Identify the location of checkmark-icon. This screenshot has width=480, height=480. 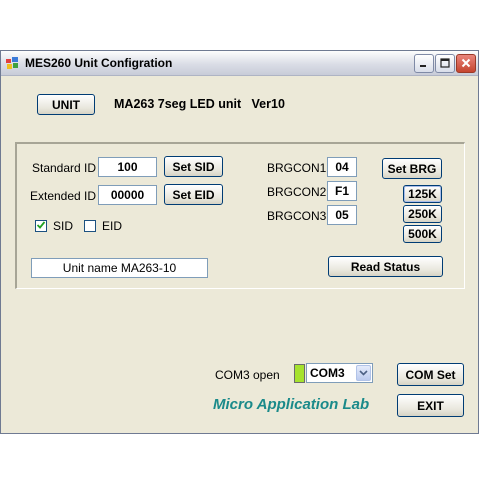
(41, 226).